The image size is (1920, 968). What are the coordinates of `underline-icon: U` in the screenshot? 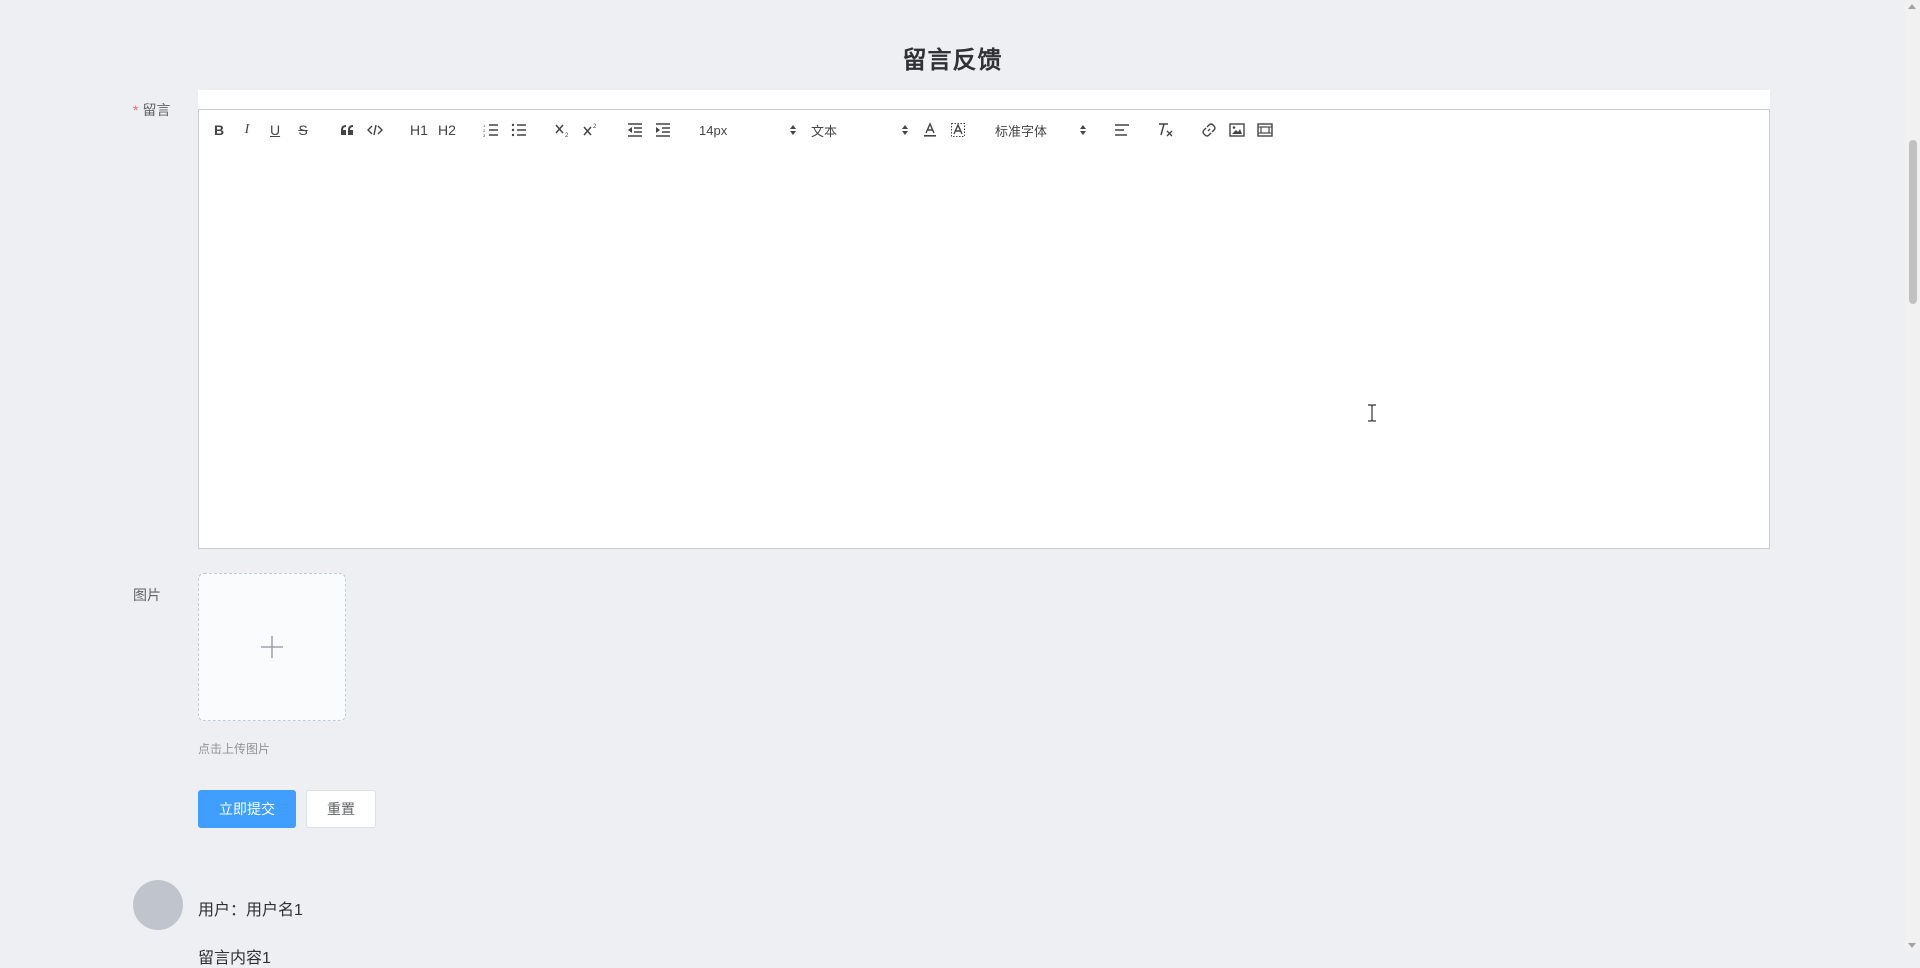 It's located at (275, 130).